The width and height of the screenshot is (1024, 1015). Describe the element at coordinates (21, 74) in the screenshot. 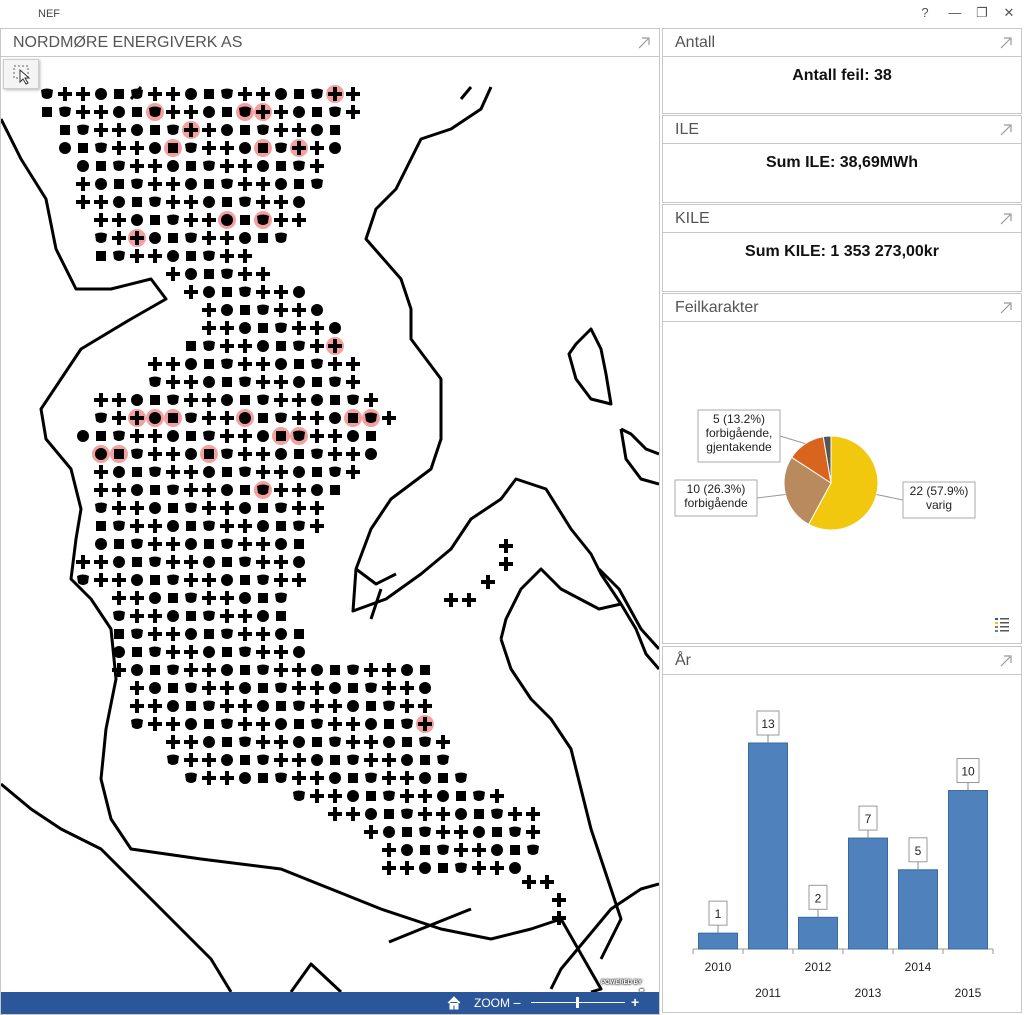

I see `select-tool-button` at that location.